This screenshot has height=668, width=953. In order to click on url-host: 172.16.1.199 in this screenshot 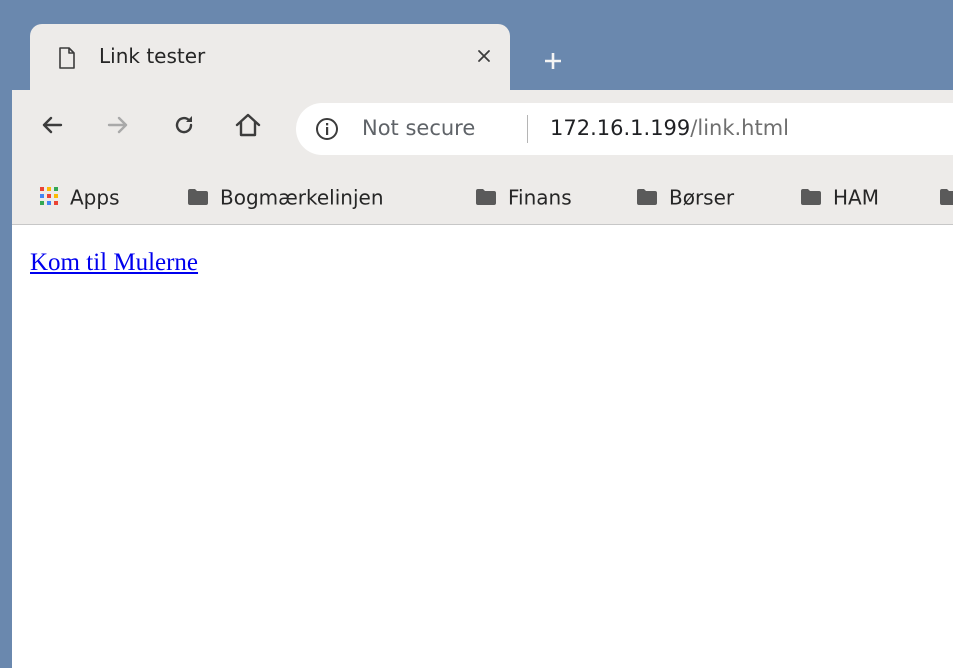, I will do `click(620, 128)`.